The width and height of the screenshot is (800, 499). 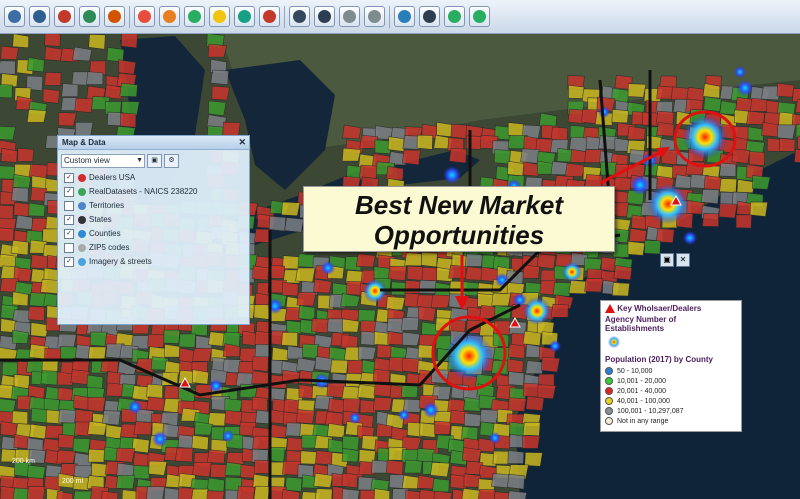 What do you see at coordinates (459, 235) in the screenshot?
I see `callout-line-2: Opportunities` at bounding box center [459, 235].